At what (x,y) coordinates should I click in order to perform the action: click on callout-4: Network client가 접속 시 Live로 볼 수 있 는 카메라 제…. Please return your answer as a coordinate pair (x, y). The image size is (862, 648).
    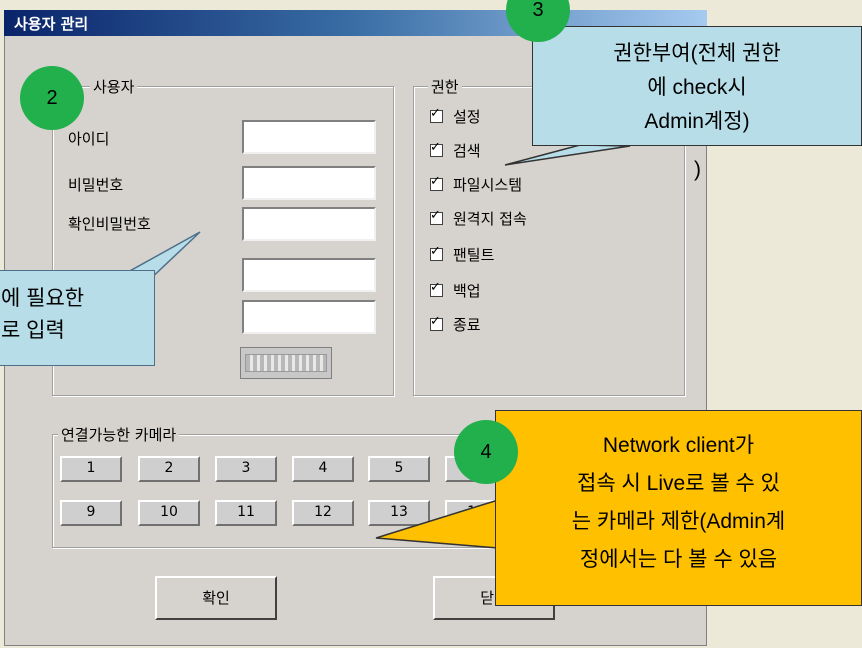
    Looking at the image, I should click on (678, 508).